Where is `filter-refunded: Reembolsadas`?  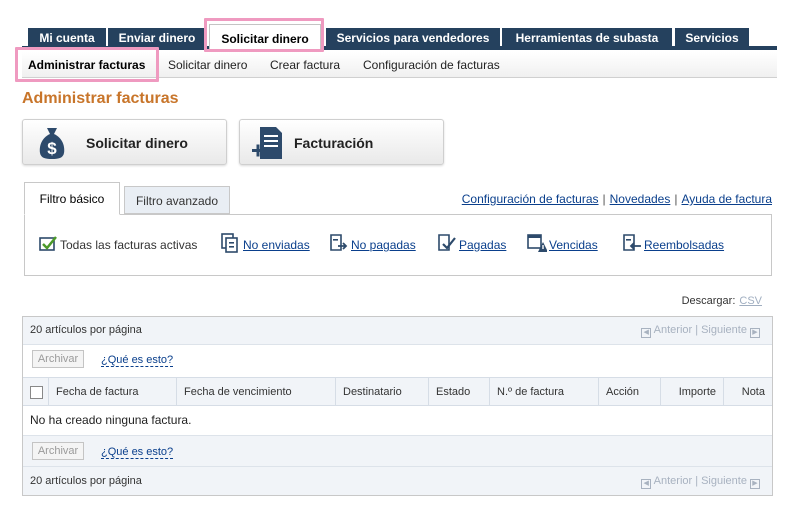
filter-refunded: Reembolsadas is located at coordinates (679, 243).